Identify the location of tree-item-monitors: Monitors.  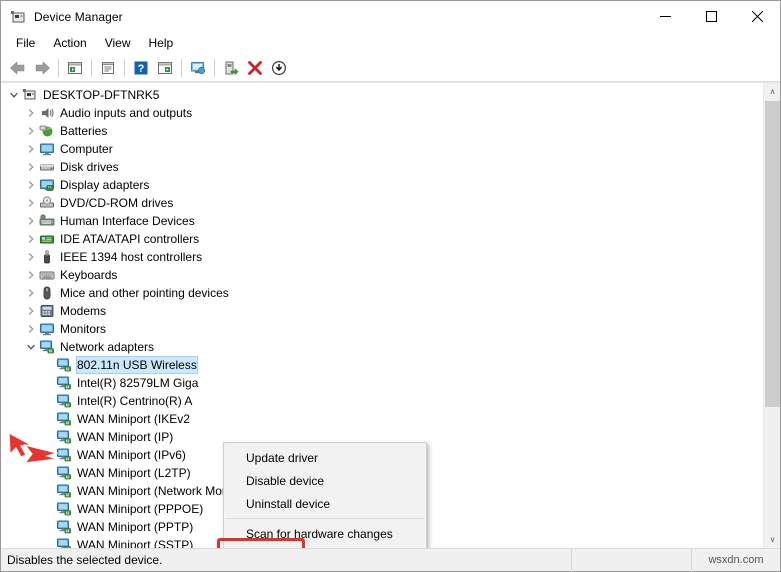
(382, 329).